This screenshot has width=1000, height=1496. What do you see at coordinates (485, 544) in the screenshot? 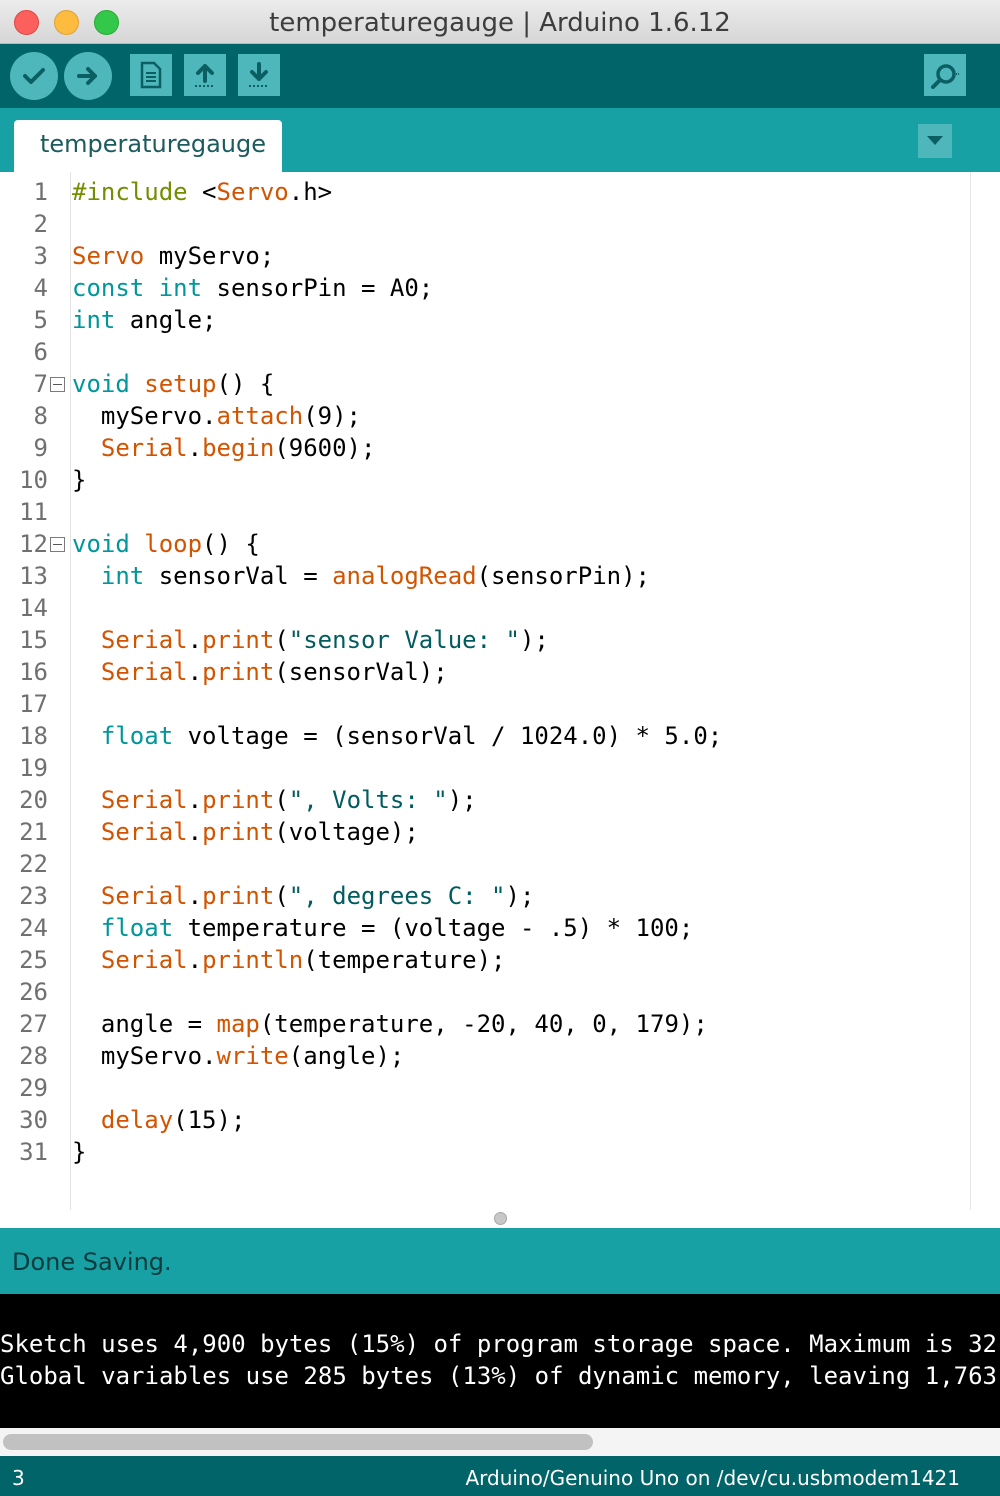
I see `code-line: 12 void loop() {` at bounding box center [485, 544].